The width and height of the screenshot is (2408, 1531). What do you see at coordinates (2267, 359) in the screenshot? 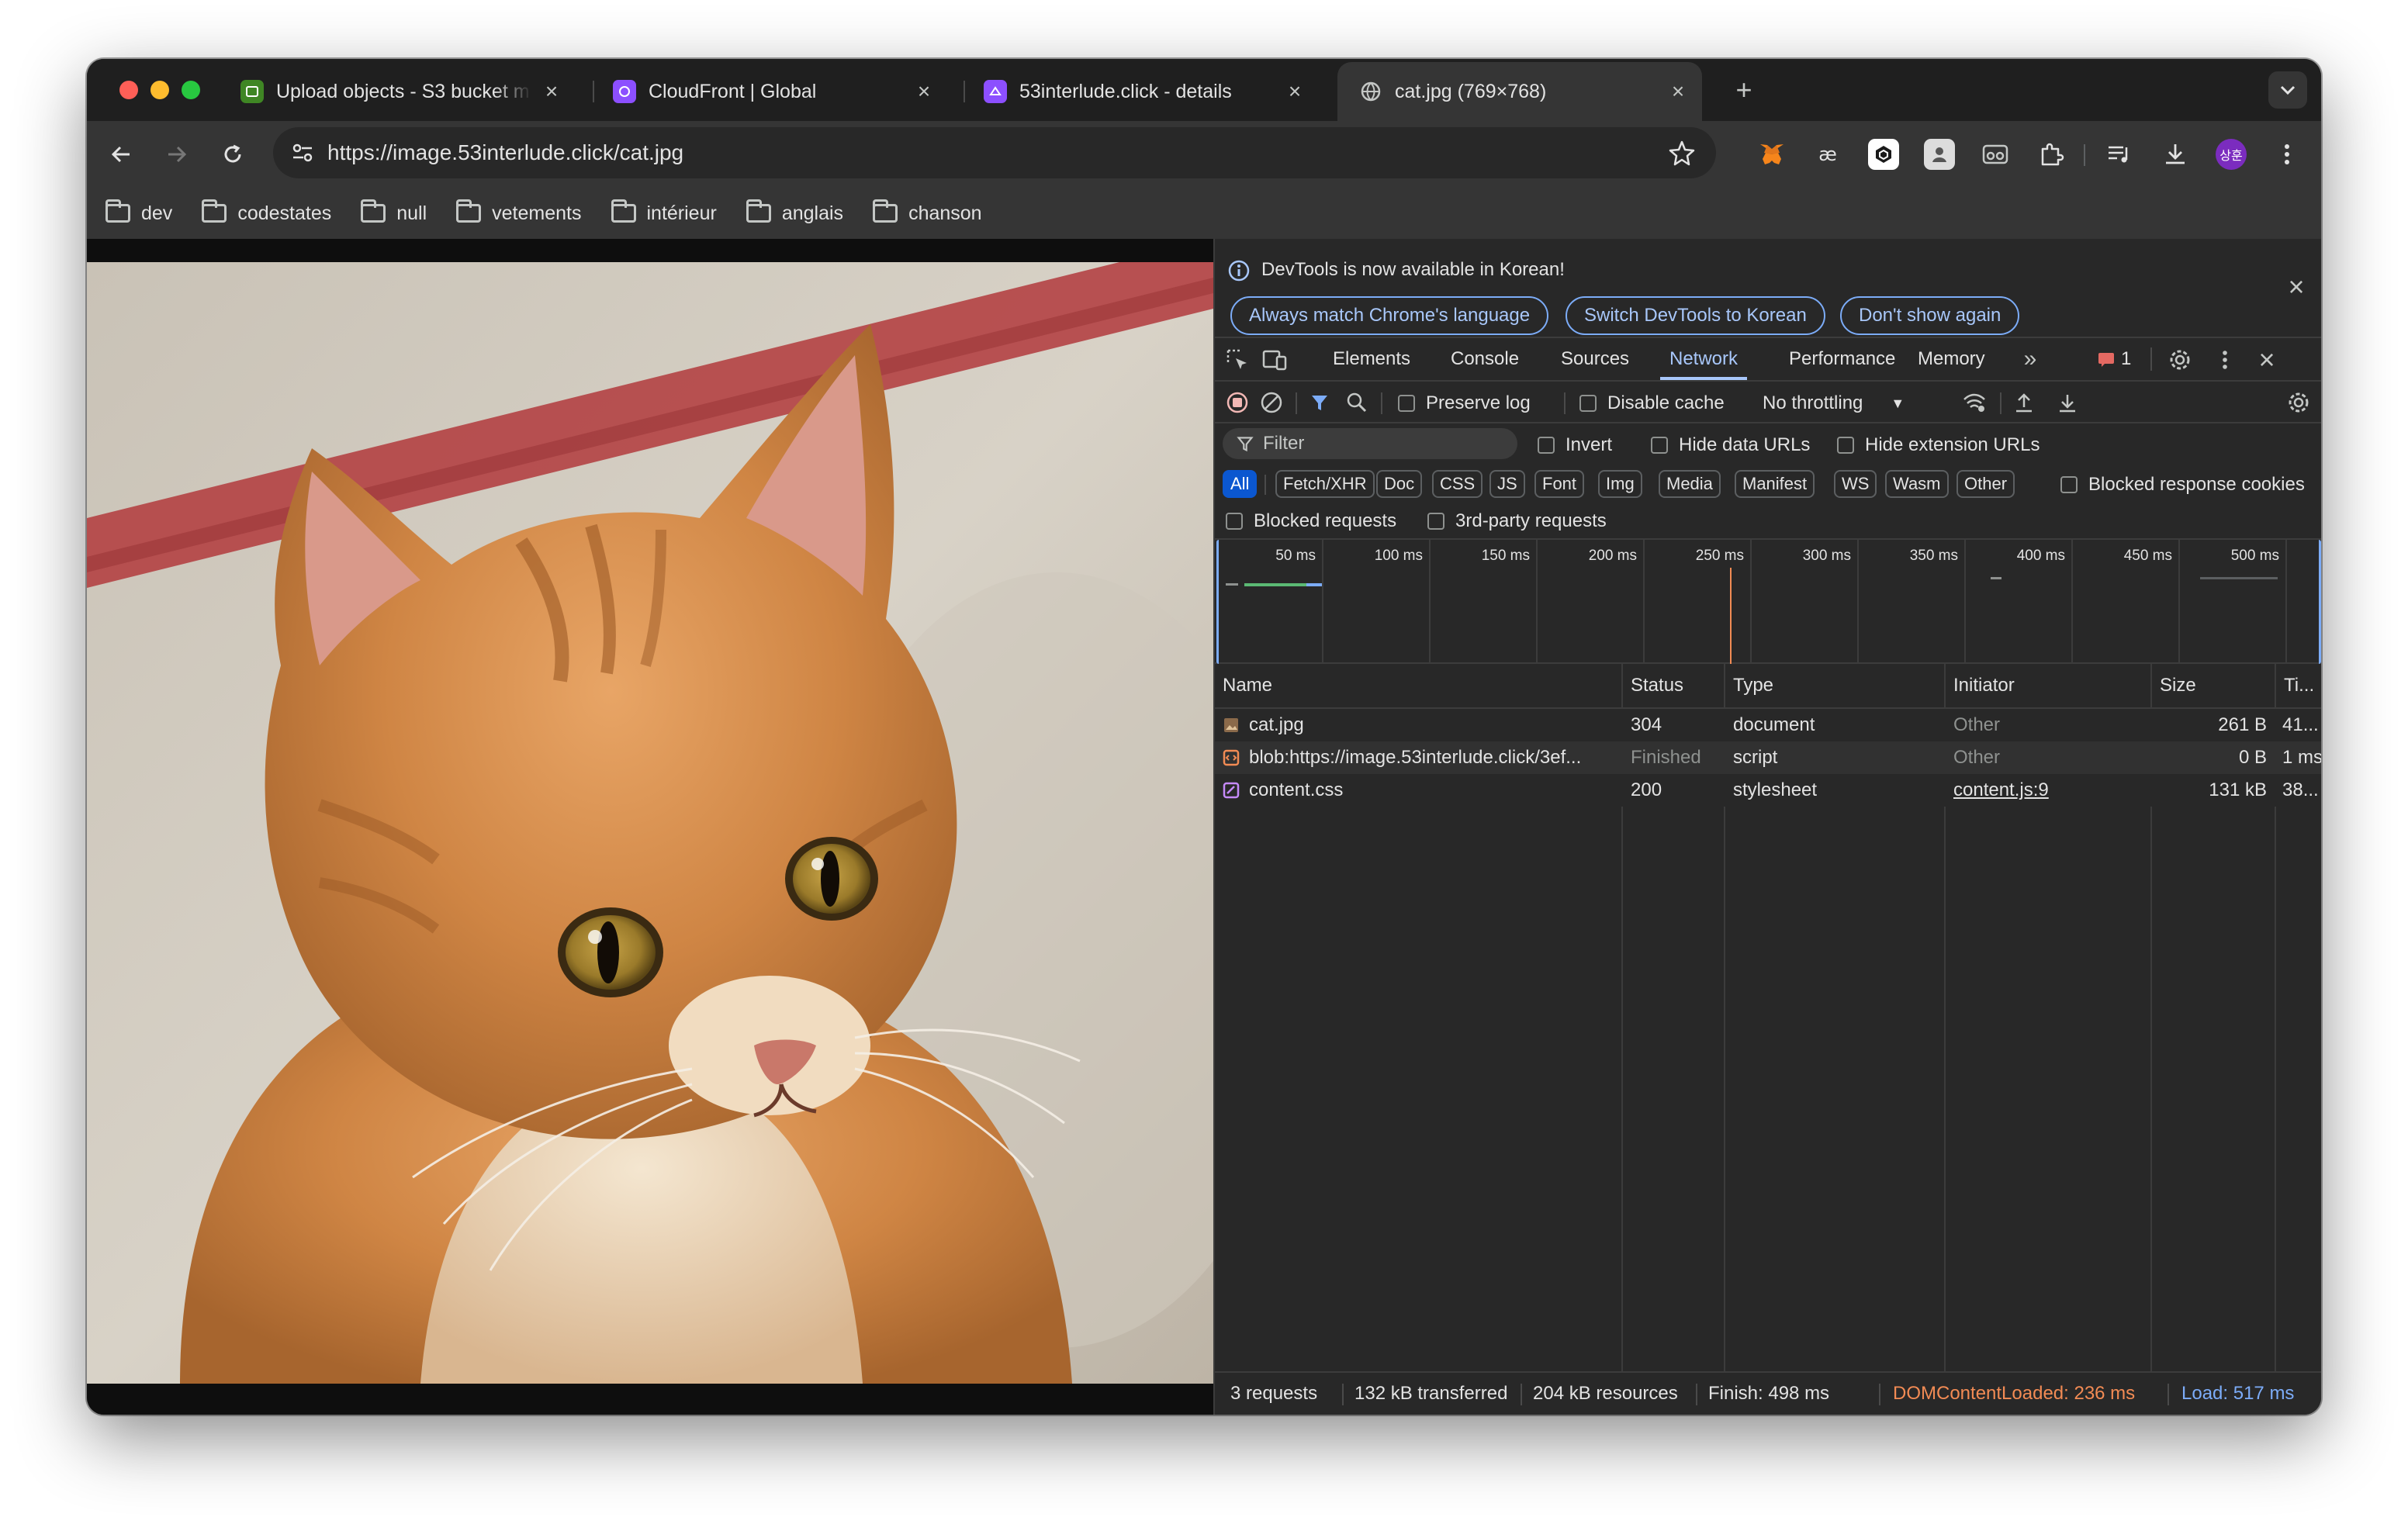
I see `close-devtools-icon: ×` at bounding box center [2267, 359].